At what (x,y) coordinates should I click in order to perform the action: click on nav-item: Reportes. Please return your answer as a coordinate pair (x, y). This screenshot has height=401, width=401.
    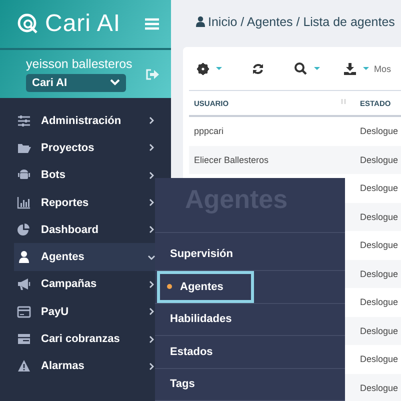
    Looking at the image, I should click on (84, 202).